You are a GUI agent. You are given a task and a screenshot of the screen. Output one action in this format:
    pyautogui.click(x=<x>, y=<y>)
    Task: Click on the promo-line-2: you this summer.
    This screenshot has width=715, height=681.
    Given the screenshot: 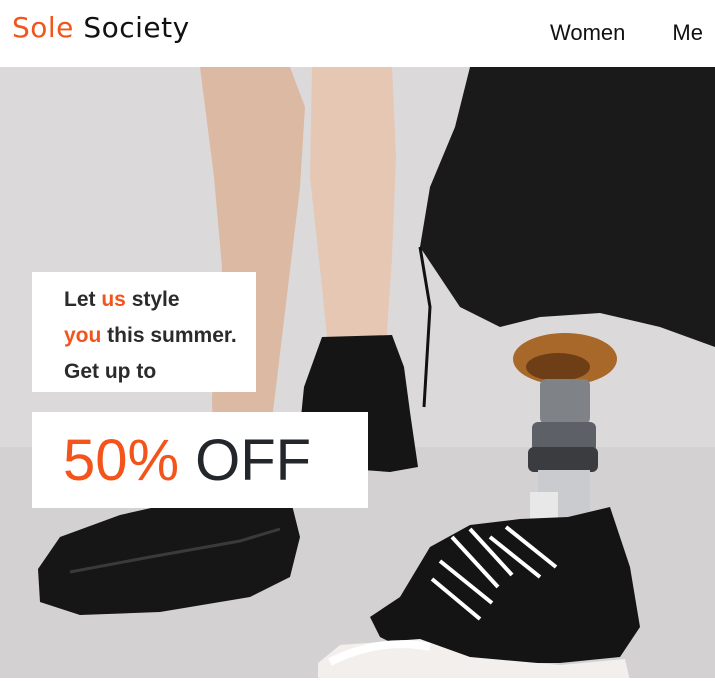 What is the action you would take?
    pyautogui.click(x=160, y=336)
    